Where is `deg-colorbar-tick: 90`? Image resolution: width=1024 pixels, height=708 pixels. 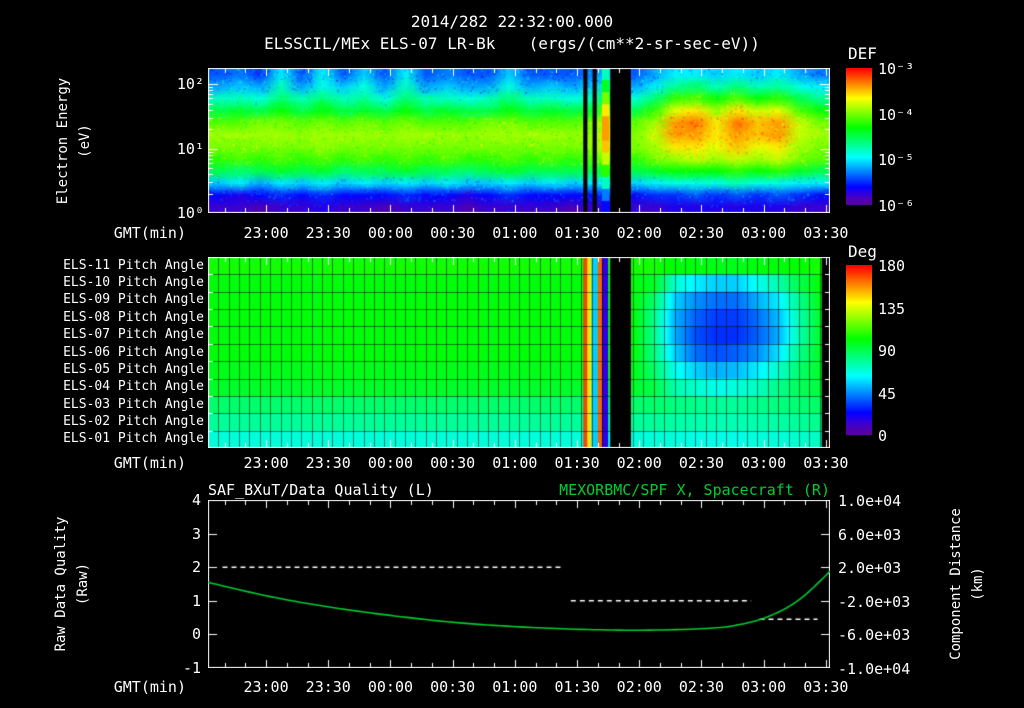 deg-colorbar-tick: 90 is located at coordinates (887, 351).